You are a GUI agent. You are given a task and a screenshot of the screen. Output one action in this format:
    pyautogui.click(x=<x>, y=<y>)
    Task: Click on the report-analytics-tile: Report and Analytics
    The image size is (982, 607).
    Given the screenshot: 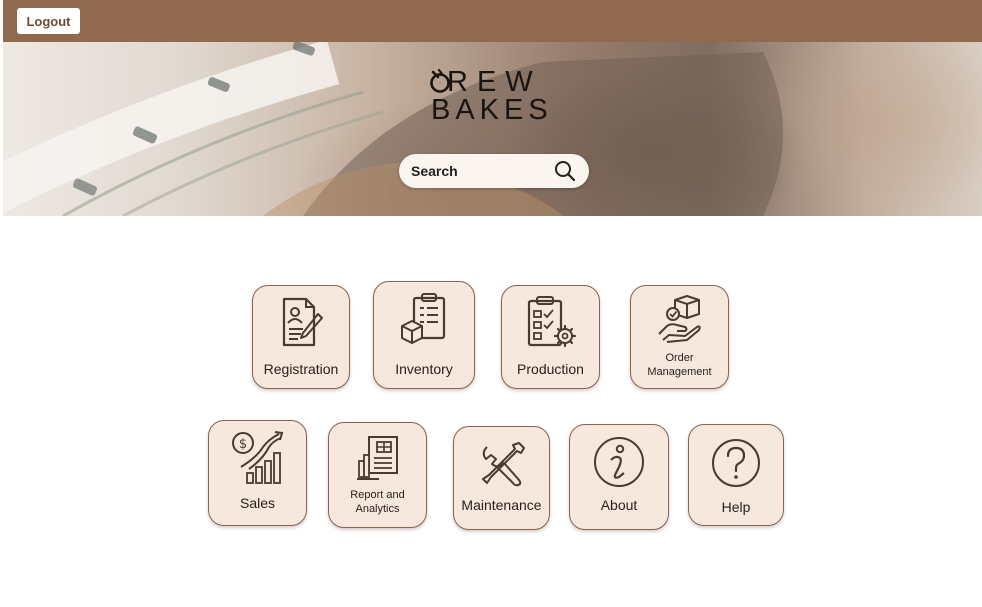 What is the action you would take?
    pyautogui.click(x=377, y=475)
    